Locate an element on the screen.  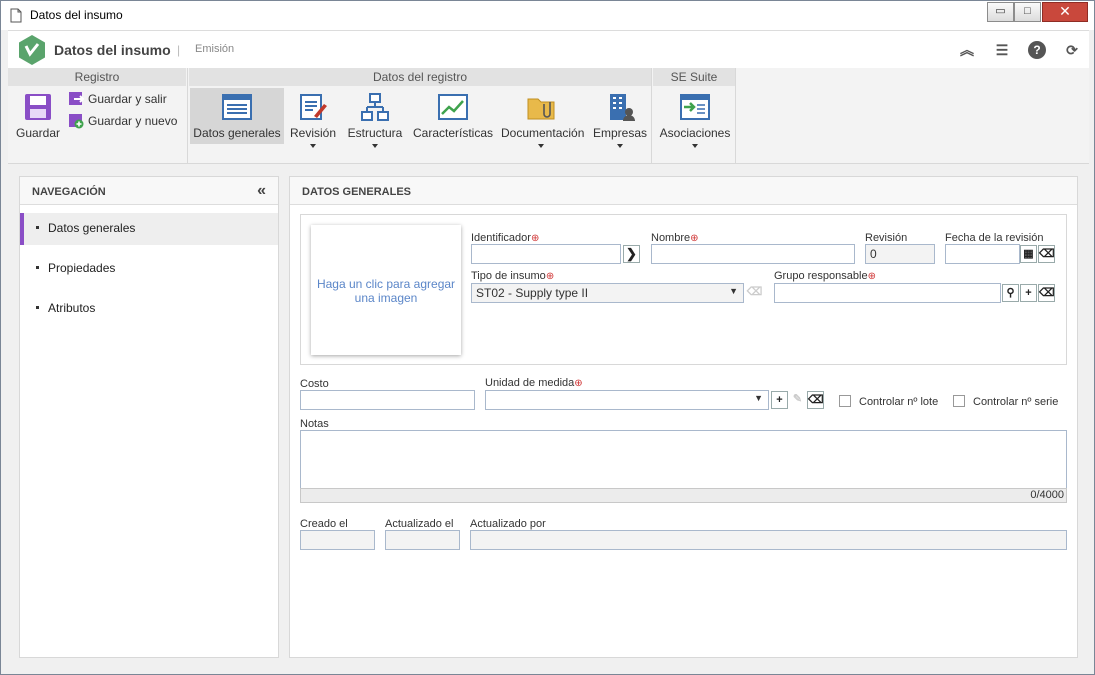
save-new-icon is located at coordinates (76, 121).